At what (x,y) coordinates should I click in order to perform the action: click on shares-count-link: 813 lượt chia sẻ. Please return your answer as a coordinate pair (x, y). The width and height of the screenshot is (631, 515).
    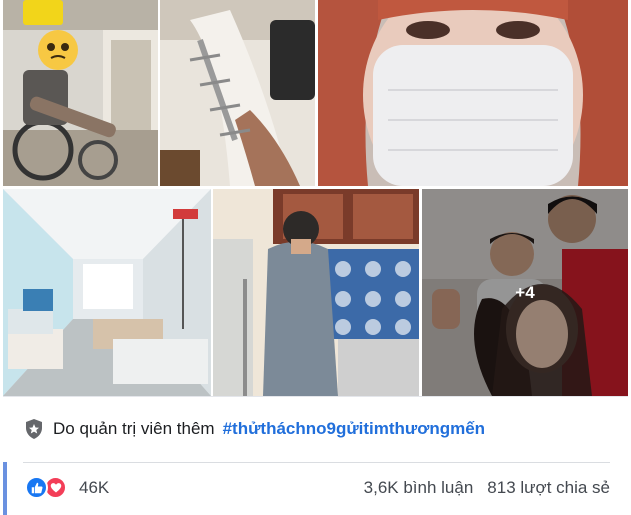
    Looking at the image, I should click on (548, 488).